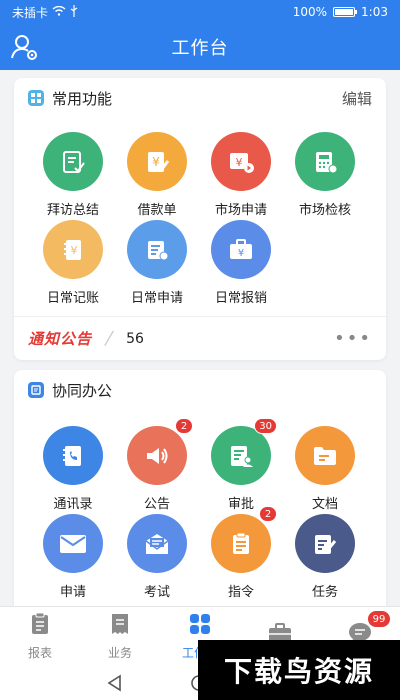 This screenshot has height=700, width=400. I want to click on workbench-icon, so click(200, 626).